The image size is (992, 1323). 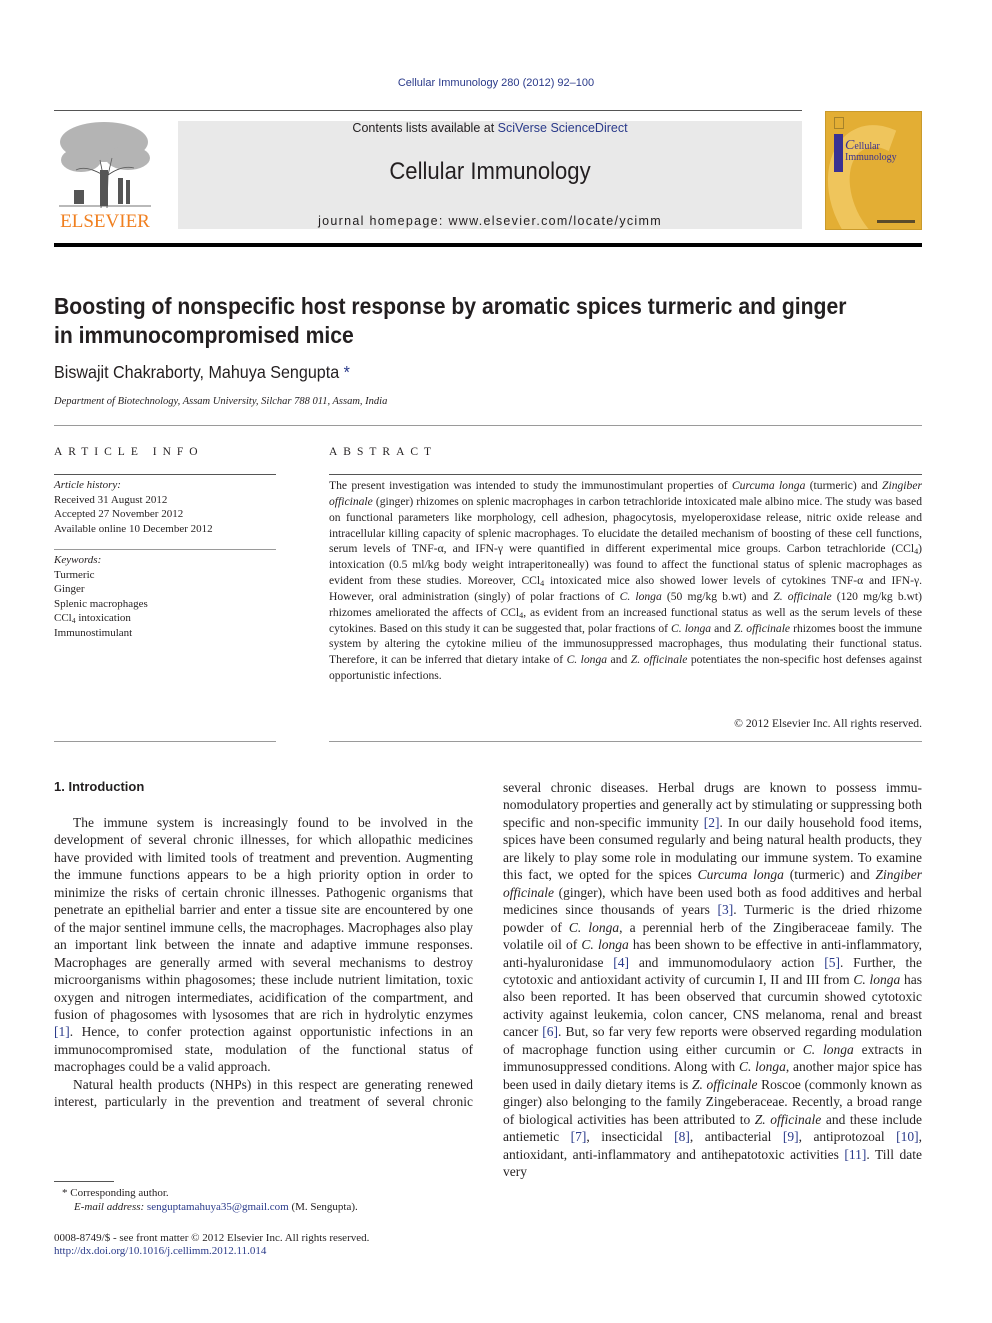 I want to click on title-line2: in immunocompromised mice, so click(x=204, y=335).